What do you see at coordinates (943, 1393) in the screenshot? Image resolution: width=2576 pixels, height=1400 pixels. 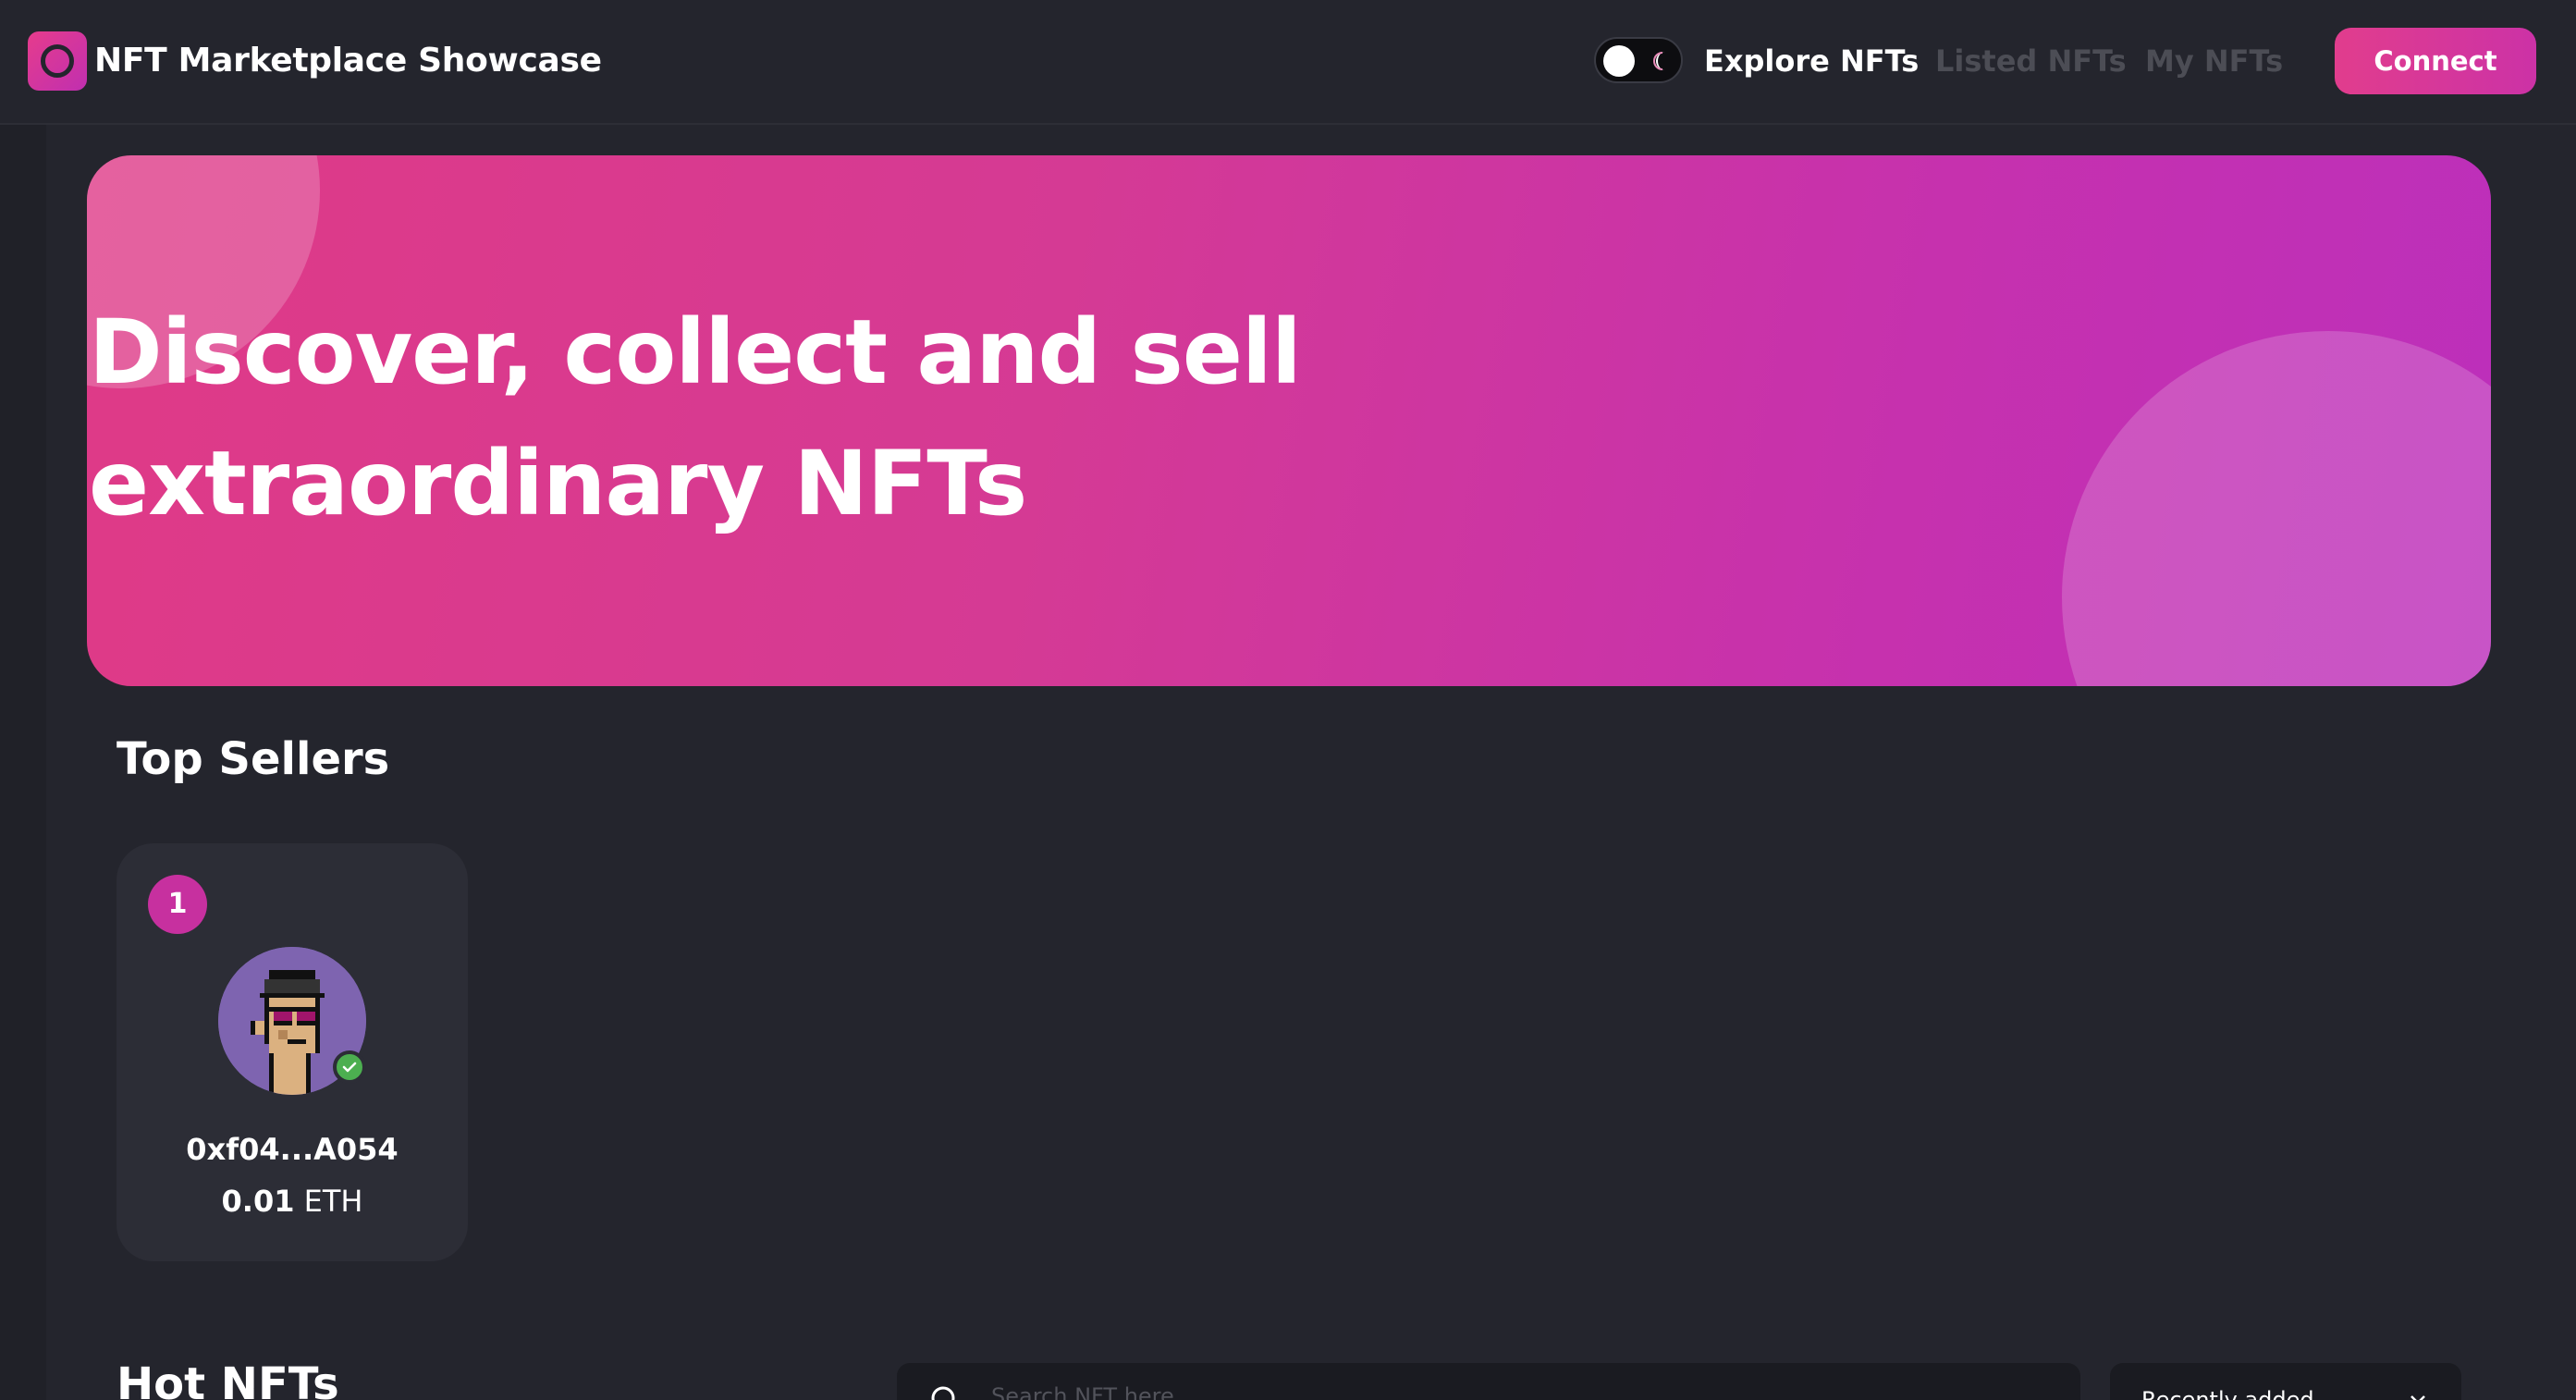 I see `search-icon` at bounding box center [943, 1393].